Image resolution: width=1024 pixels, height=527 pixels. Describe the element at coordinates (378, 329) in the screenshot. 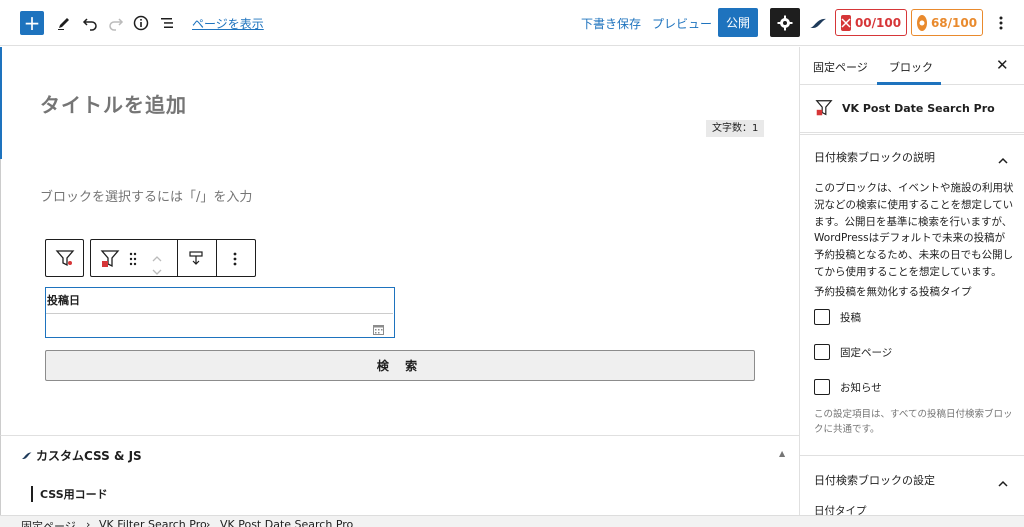

I see `calendar-icon` at that location.